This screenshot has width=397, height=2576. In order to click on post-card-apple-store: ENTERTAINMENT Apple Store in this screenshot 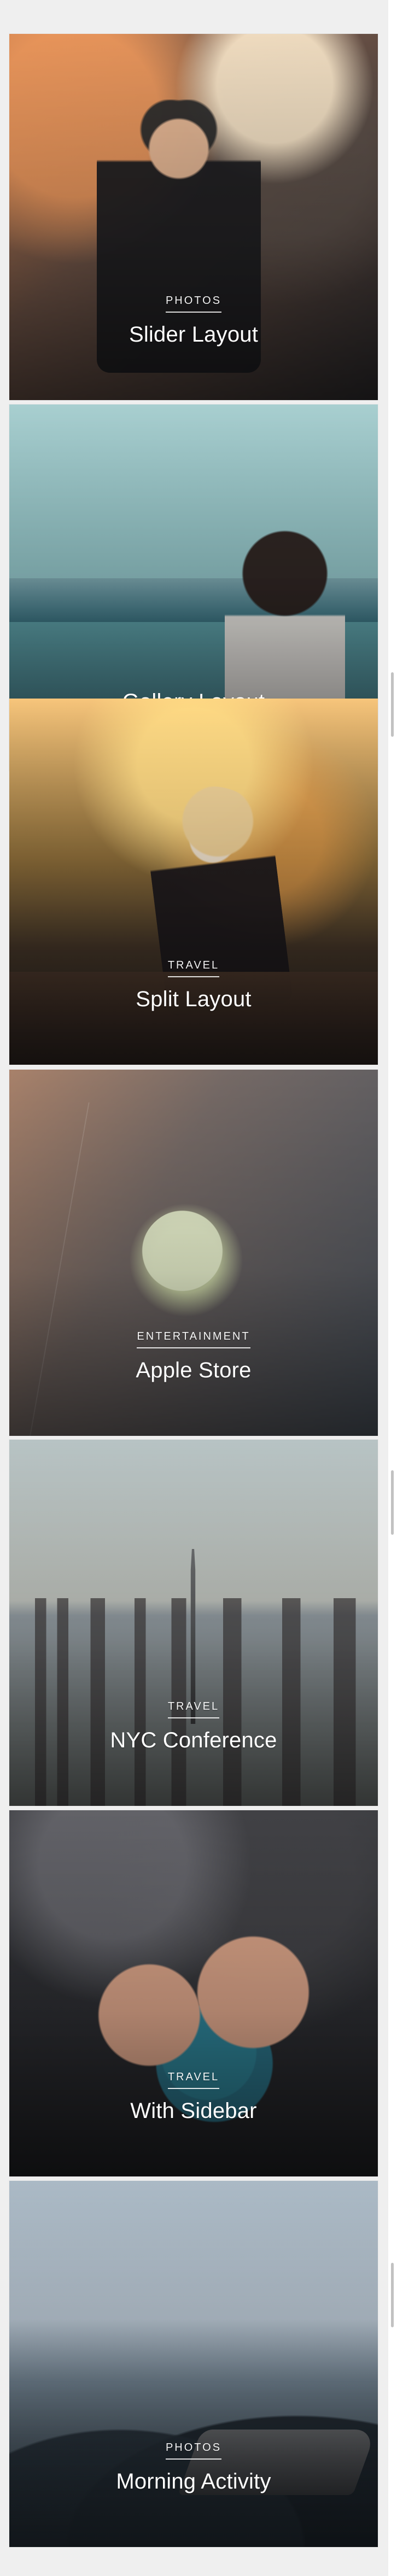, I will do `click(194, 1253)`.